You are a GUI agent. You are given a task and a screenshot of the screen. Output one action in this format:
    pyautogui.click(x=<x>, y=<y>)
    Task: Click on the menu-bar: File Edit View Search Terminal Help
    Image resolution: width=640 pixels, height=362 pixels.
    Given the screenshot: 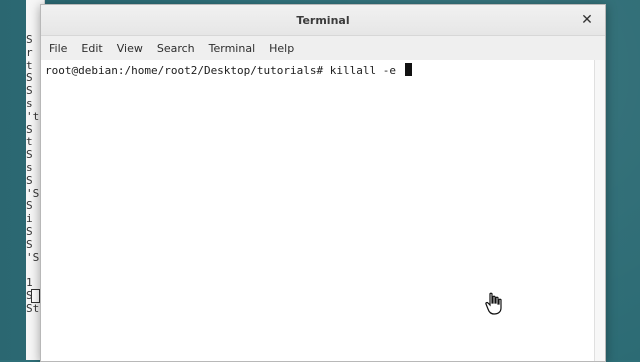 What is the action you would take?
    pyautogui.click(x=323, y=48)
    